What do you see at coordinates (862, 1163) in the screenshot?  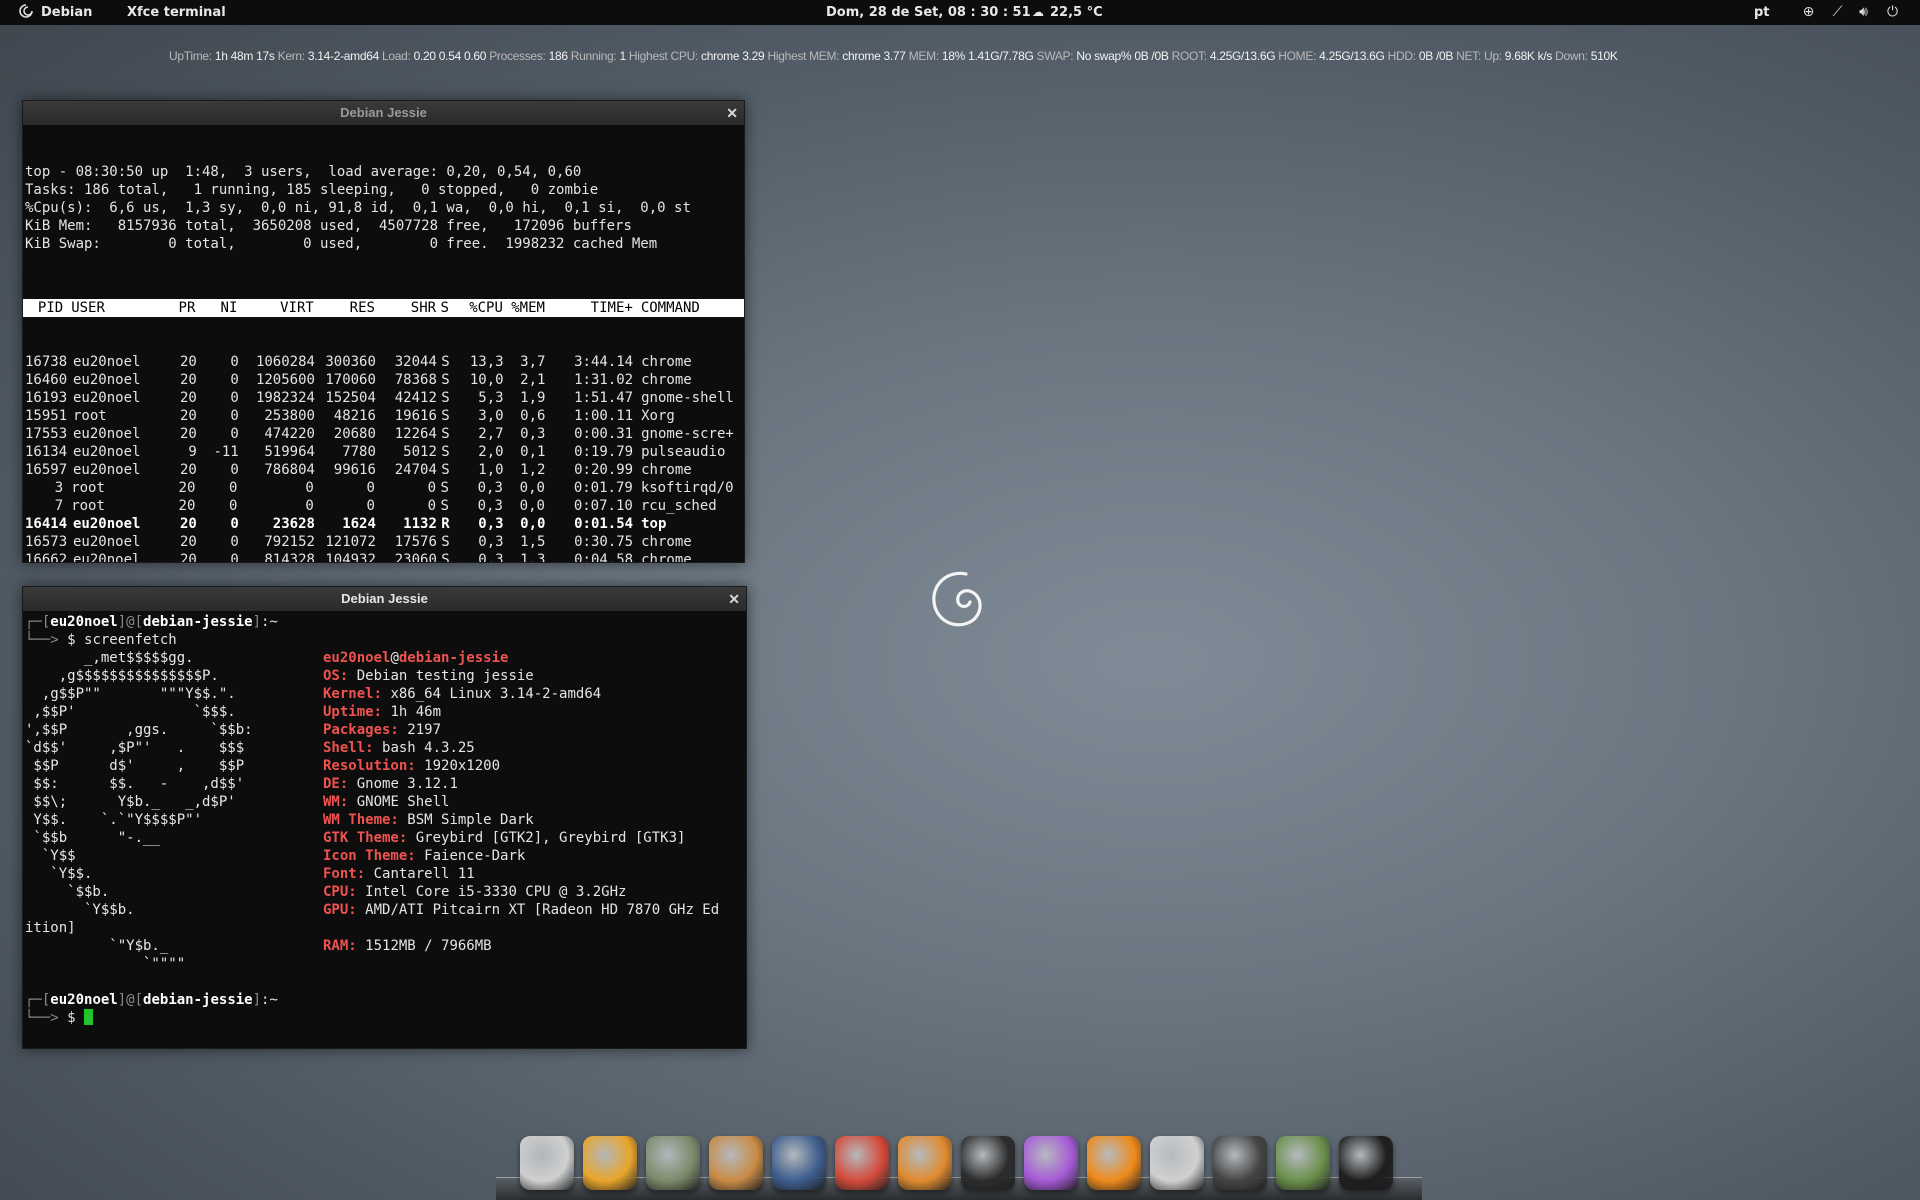 I see `letter-icon` at bounding box center [862, 1163].